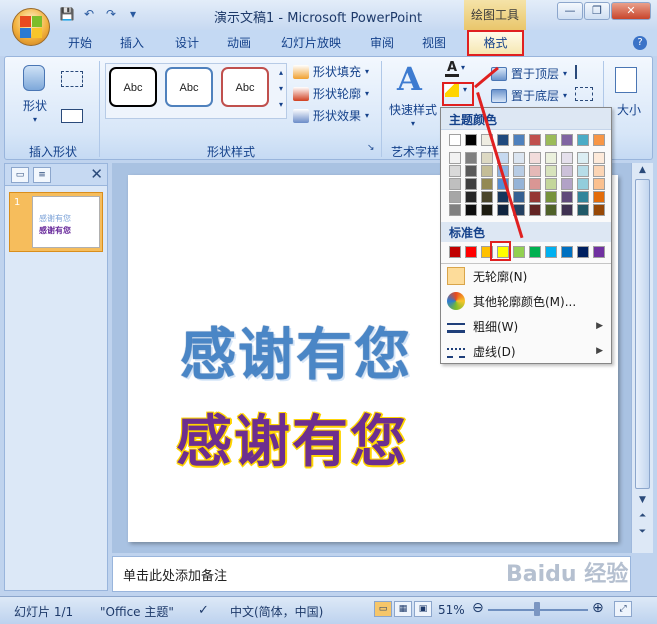 The height and width of the screenshot is (624, 657). Describe the element at coordinates (96, 174) in the screenshot. I see `close-pane-icon: ✕` at that location.